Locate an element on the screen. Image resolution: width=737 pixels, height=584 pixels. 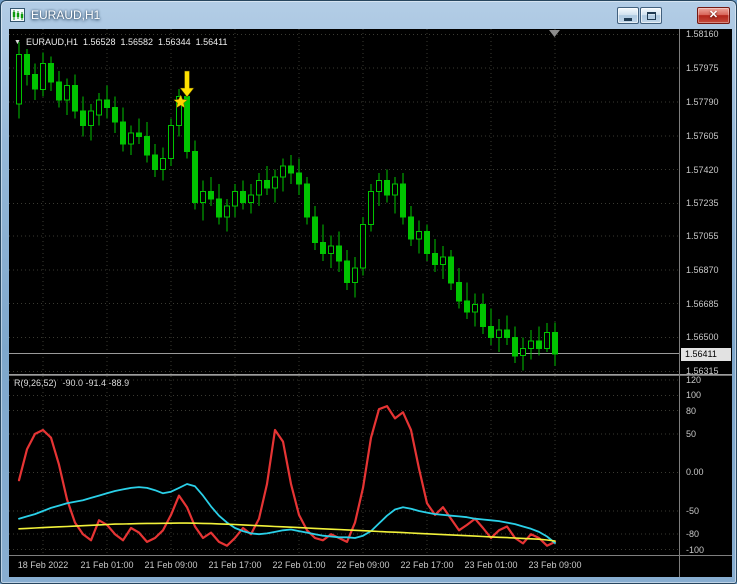
indicator-axis-label: 100 is located at coordinates (694, 395).